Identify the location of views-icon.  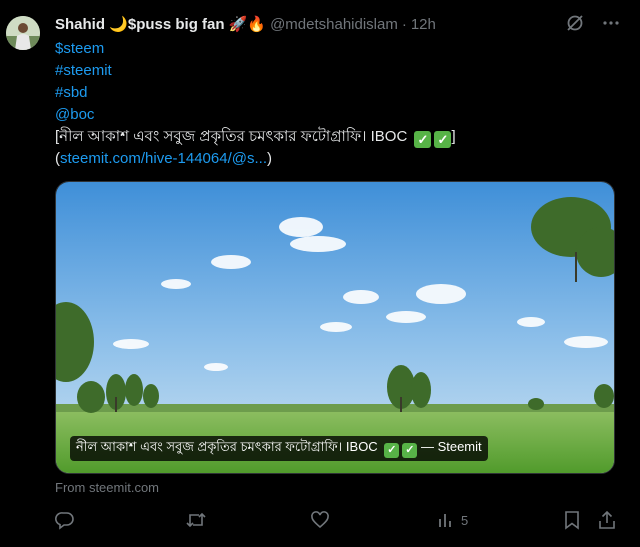
(446, 520).